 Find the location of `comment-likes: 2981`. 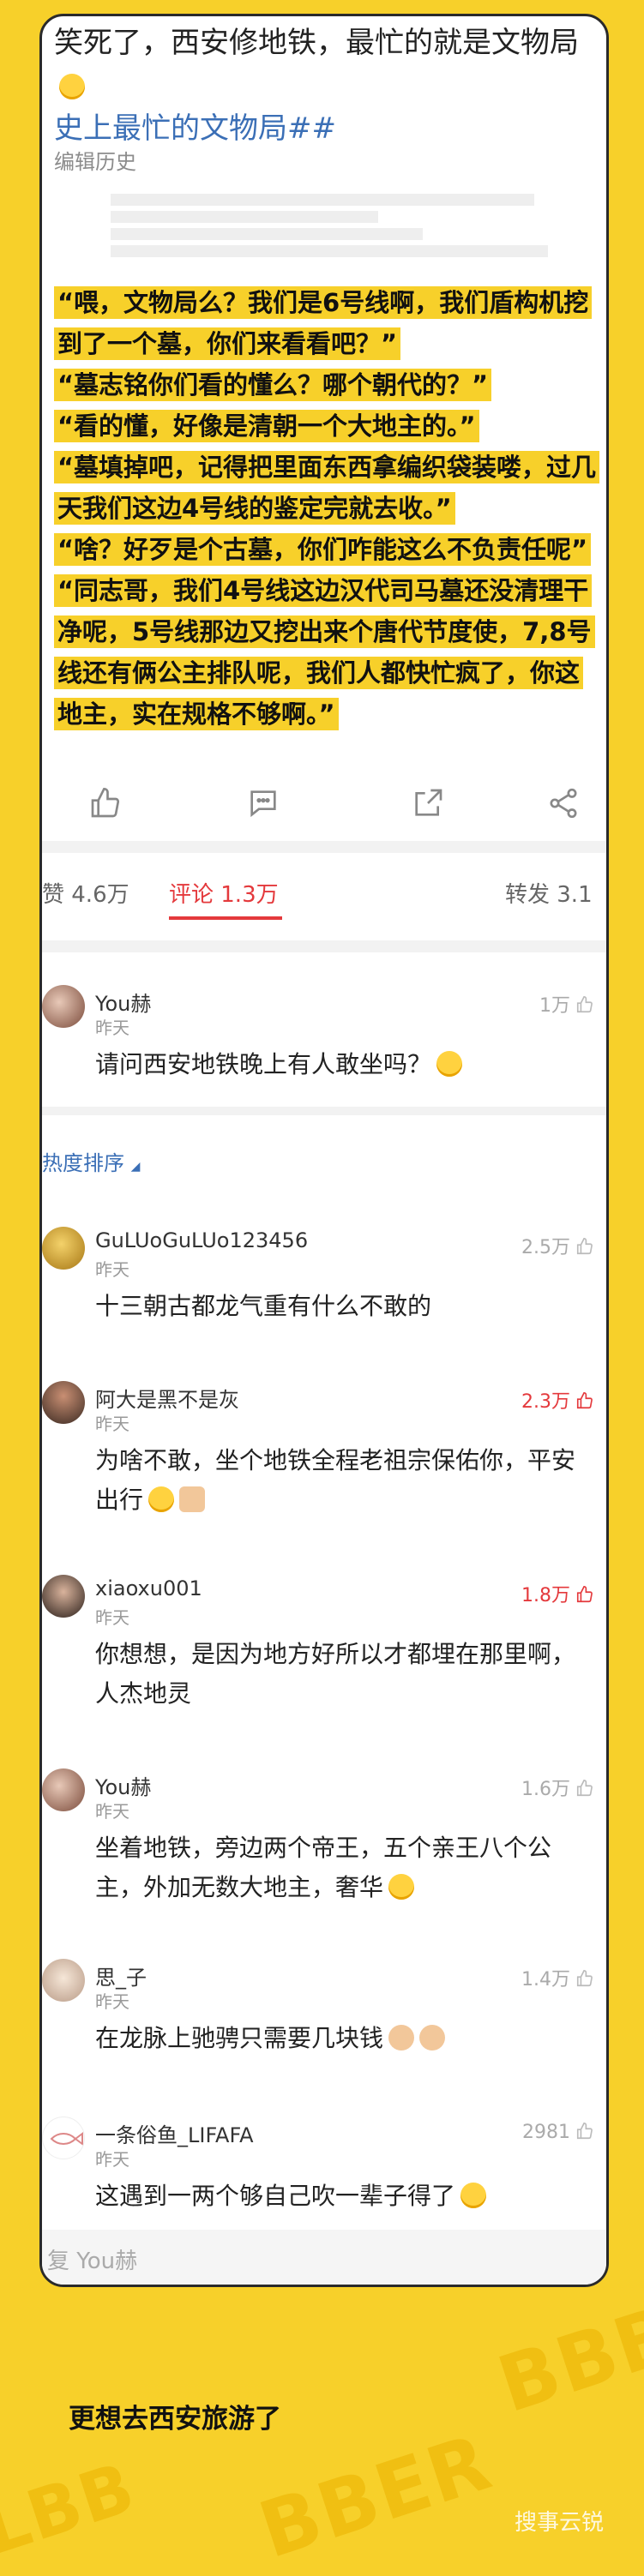

comment-likes: 2981 is located at coordinates (558, 2132).